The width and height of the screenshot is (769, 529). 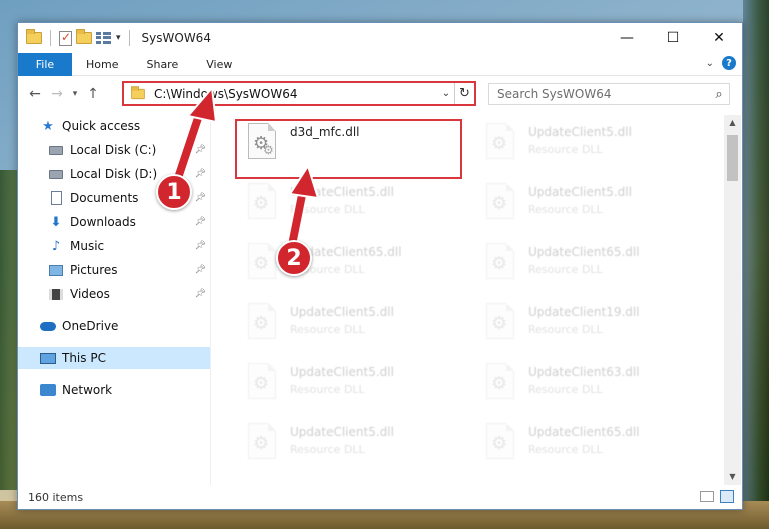 What do you see at coordinates (162, 64) in the screenshot?
I see `tab-share: Share` at bounding box center [162, 64].